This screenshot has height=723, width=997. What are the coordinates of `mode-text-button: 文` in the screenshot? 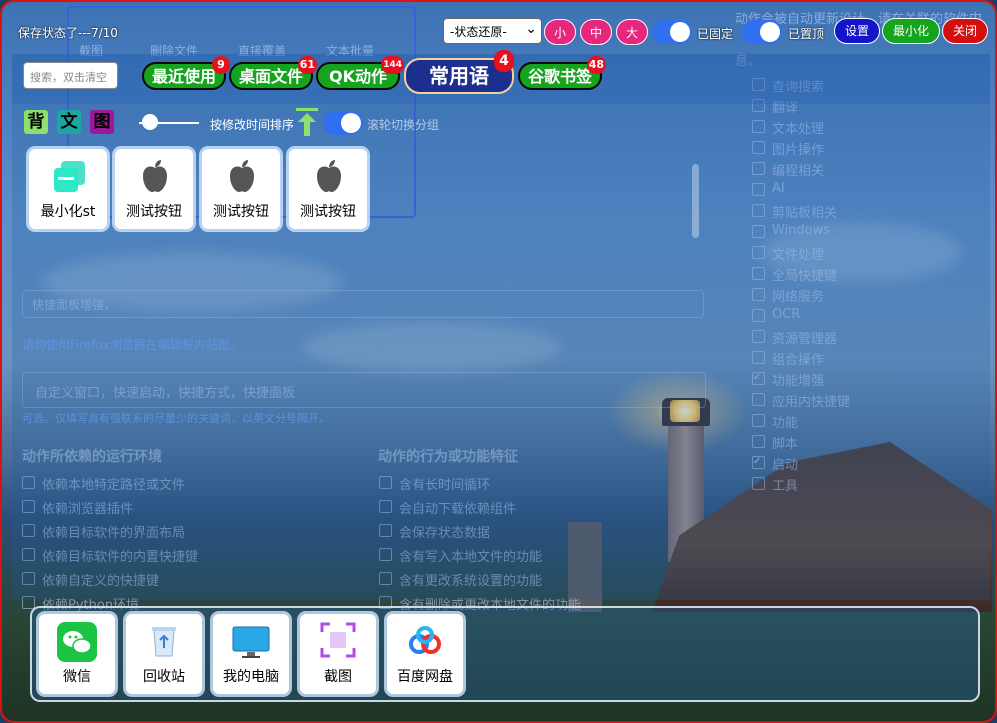 It's located at (69, 122).